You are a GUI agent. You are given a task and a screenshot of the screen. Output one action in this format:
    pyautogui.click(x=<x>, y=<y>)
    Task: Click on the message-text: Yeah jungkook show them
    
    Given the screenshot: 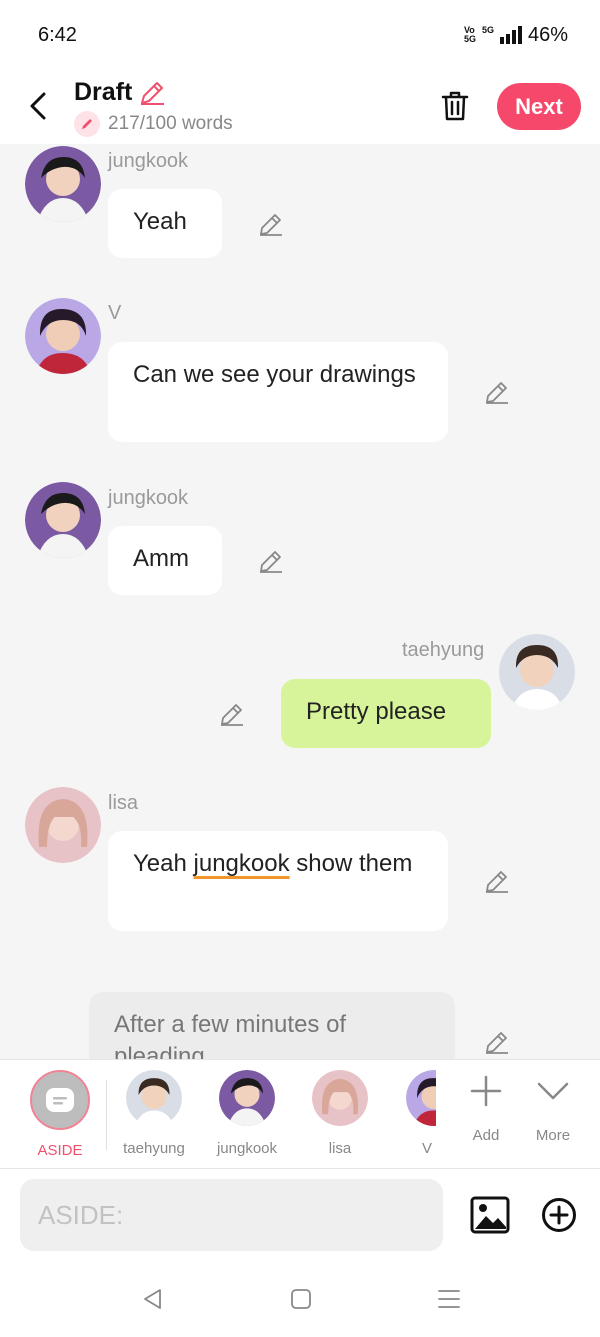 What is the action you would take?
    pyautogui.click(x=273, y=863)
    